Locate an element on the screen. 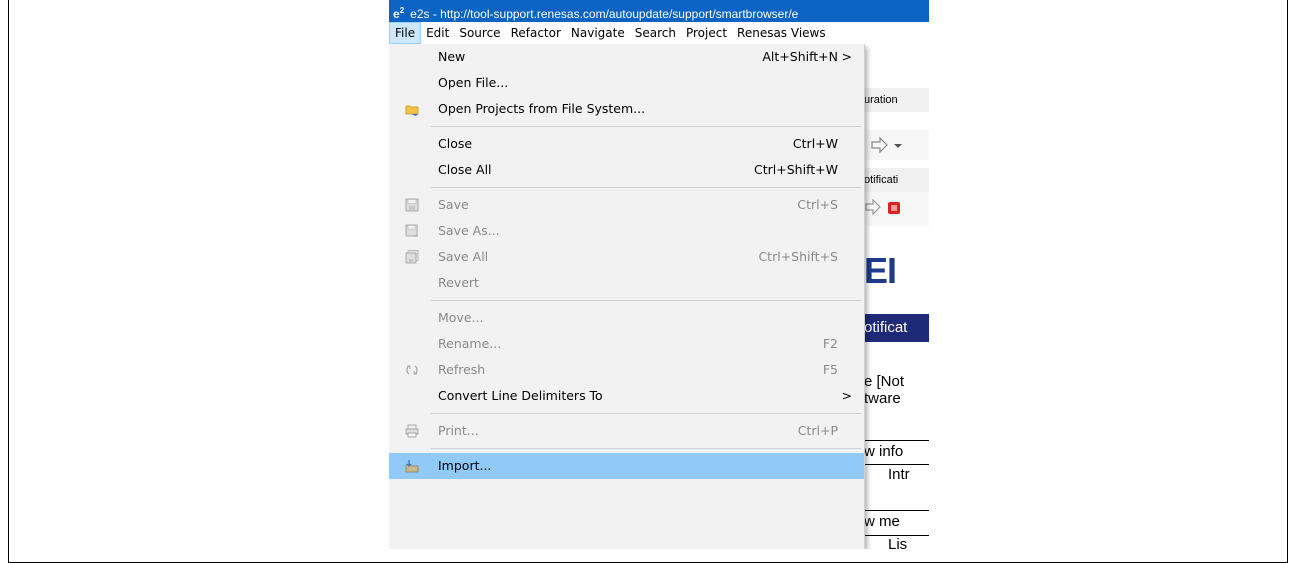  page-text: Lis is located at coordinates (898, 543).